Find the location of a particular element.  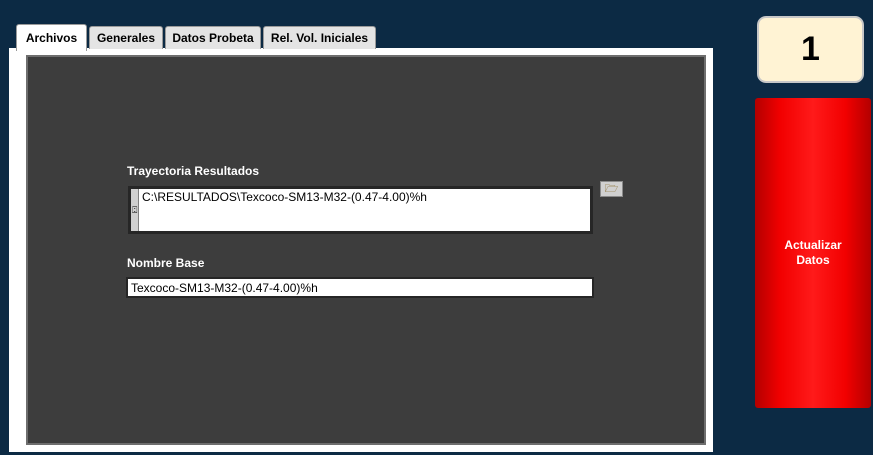

results-path-label: Trayectoria Resultados is located at coordinates (193, 171).